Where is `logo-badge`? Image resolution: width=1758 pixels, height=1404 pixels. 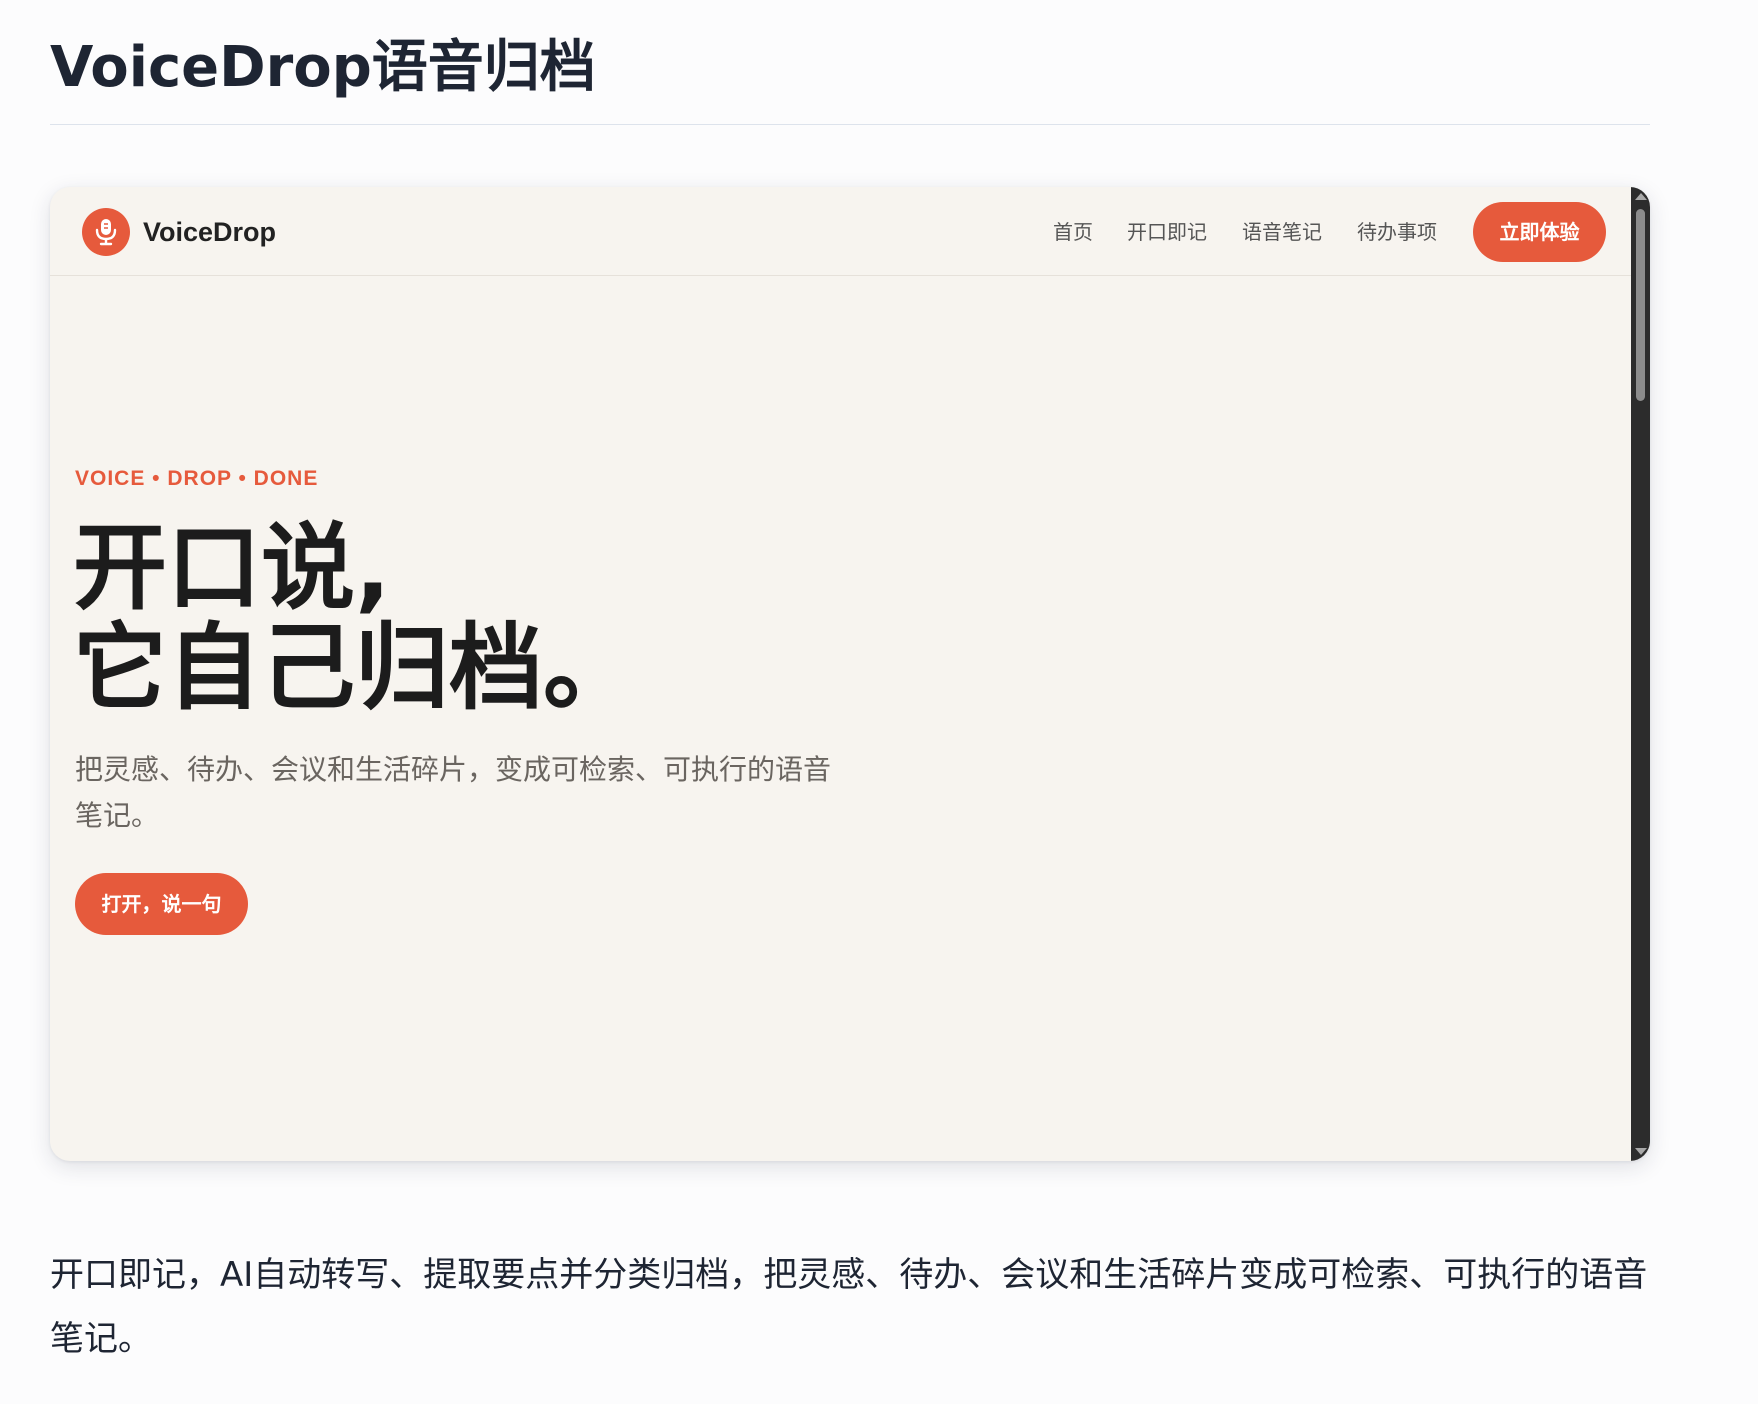
logo-badge is located at coordinates (106, 232).